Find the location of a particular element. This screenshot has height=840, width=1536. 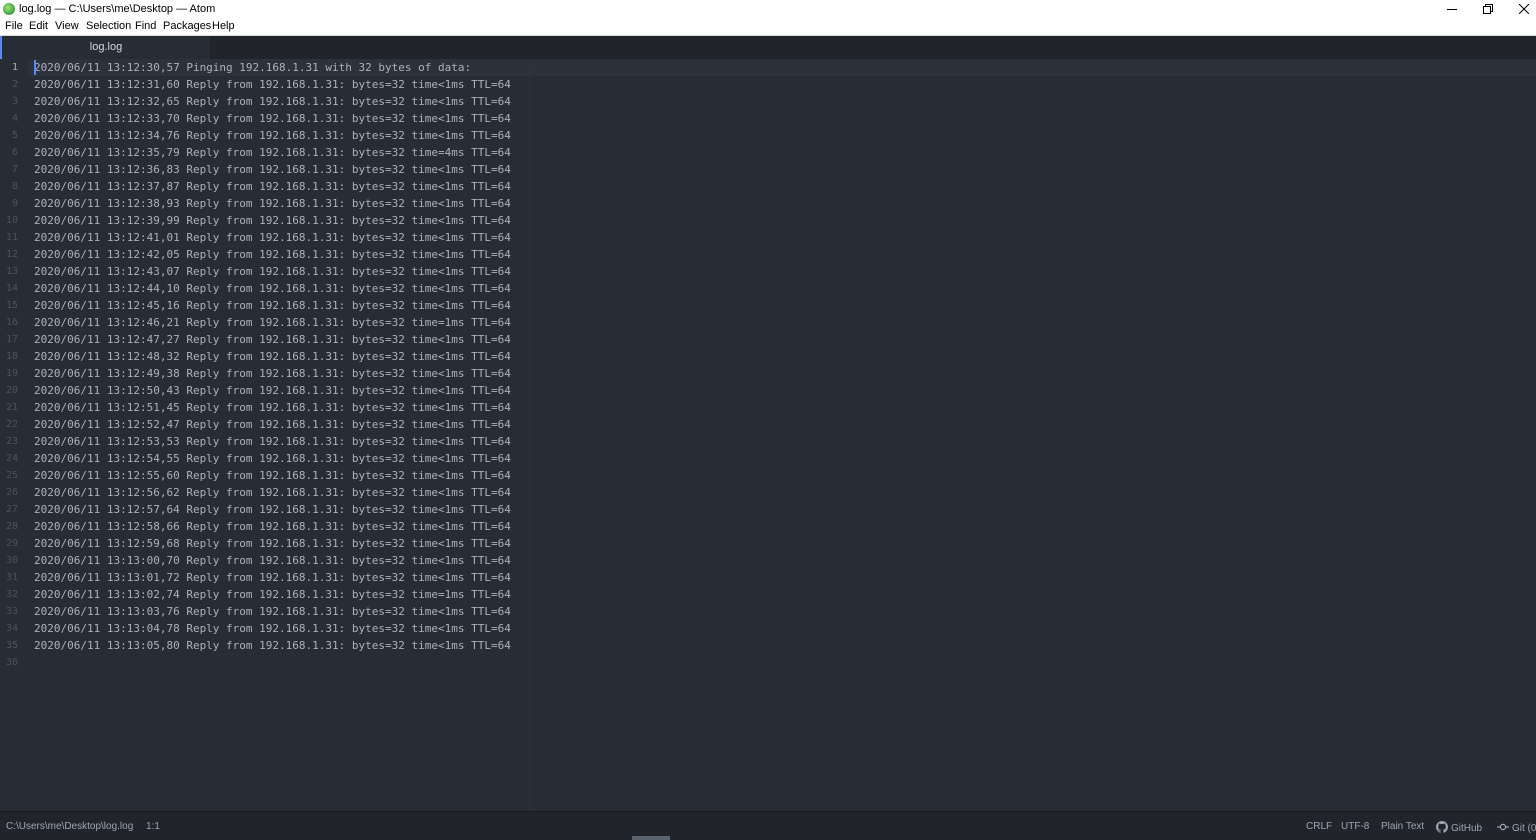

status-github: GitHub is located at coordinates (1459, 828).